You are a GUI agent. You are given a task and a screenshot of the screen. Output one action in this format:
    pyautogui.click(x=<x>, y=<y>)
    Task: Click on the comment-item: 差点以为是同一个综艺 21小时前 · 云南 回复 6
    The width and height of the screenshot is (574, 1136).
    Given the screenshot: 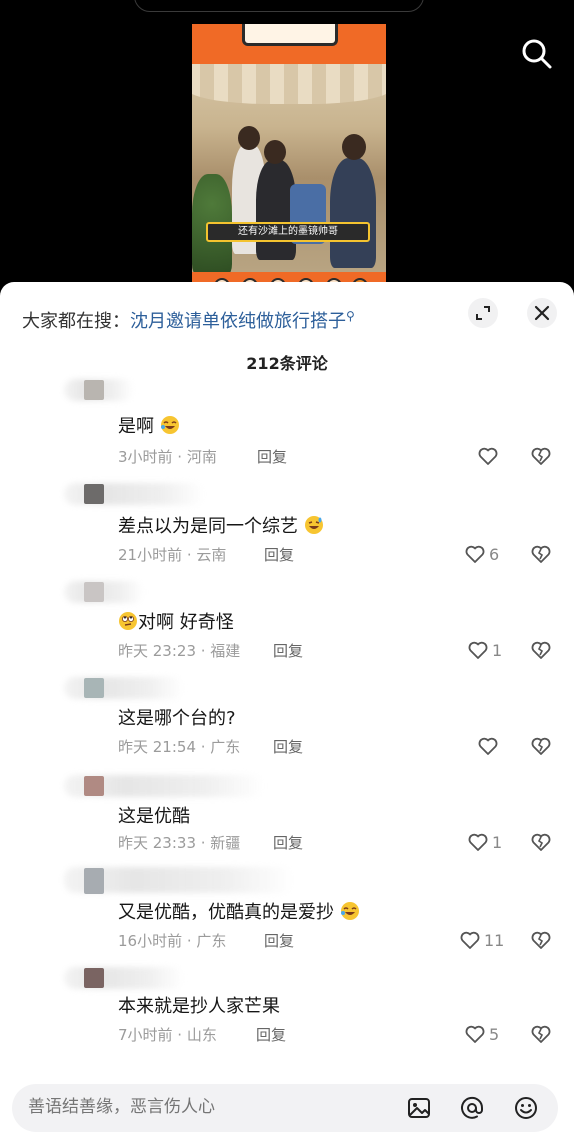 What is the action you would take?
    pyautogui.click(x=287, y=525)
    